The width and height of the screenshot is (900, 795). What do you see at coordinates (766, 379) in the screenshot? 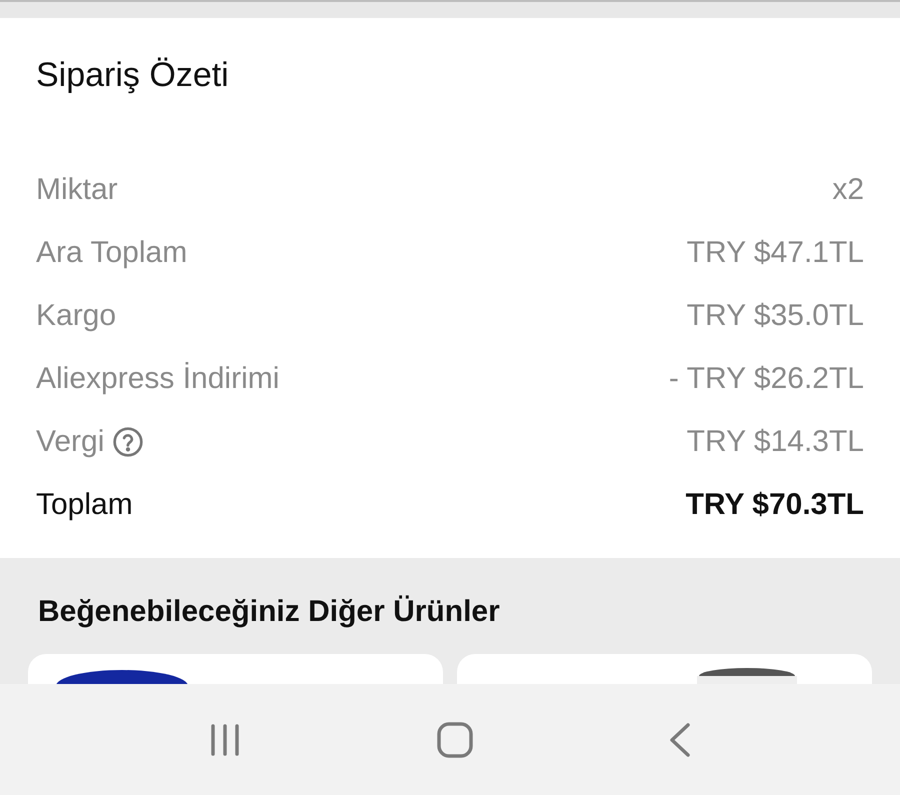
I see `summary-value: - TRY $26.2TL` at bounding box center [766, 379].